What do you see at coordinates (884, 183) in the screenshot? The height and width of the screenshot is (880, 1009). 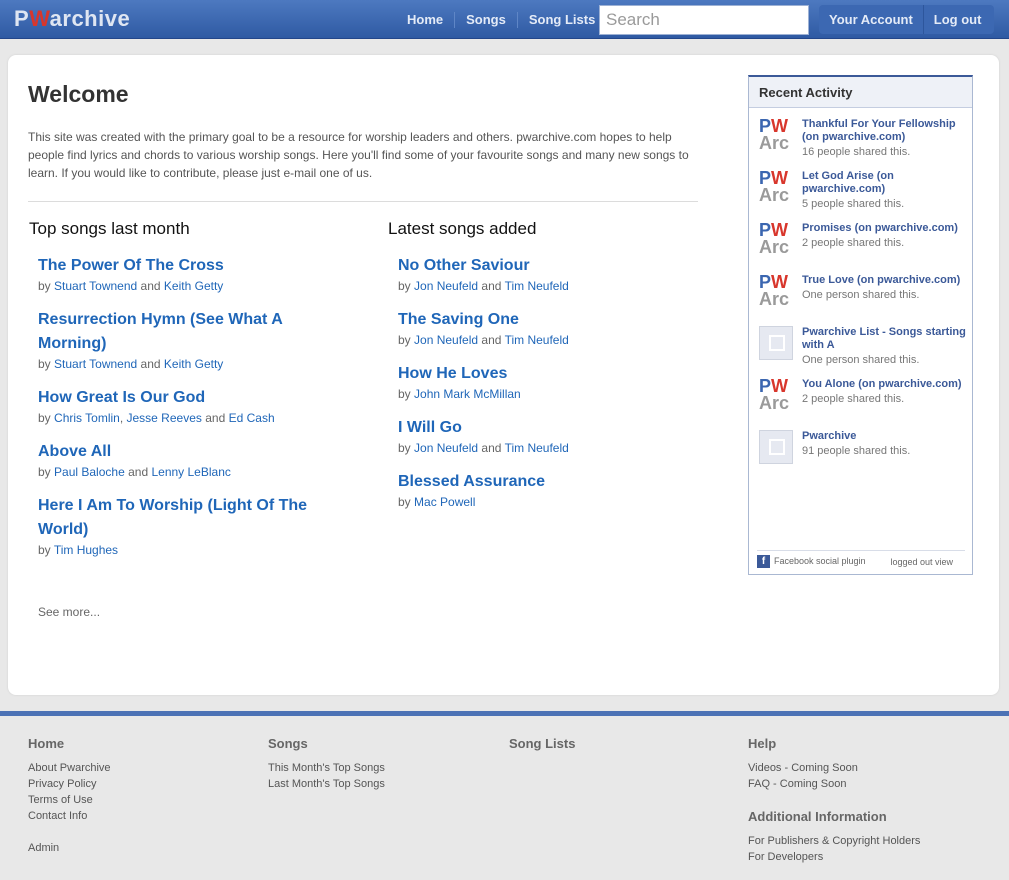 I see `activity-title-link: Let God Arise (on pwarchive.com)` at bounding box center [884, 183].